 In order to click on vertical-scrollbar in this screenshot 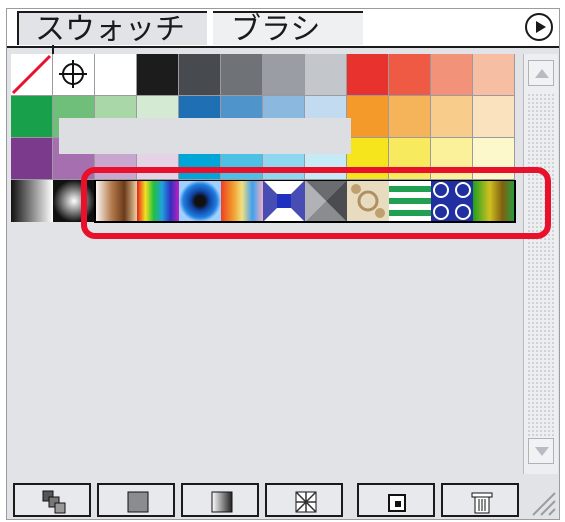, I will do `click(540, 264)`.